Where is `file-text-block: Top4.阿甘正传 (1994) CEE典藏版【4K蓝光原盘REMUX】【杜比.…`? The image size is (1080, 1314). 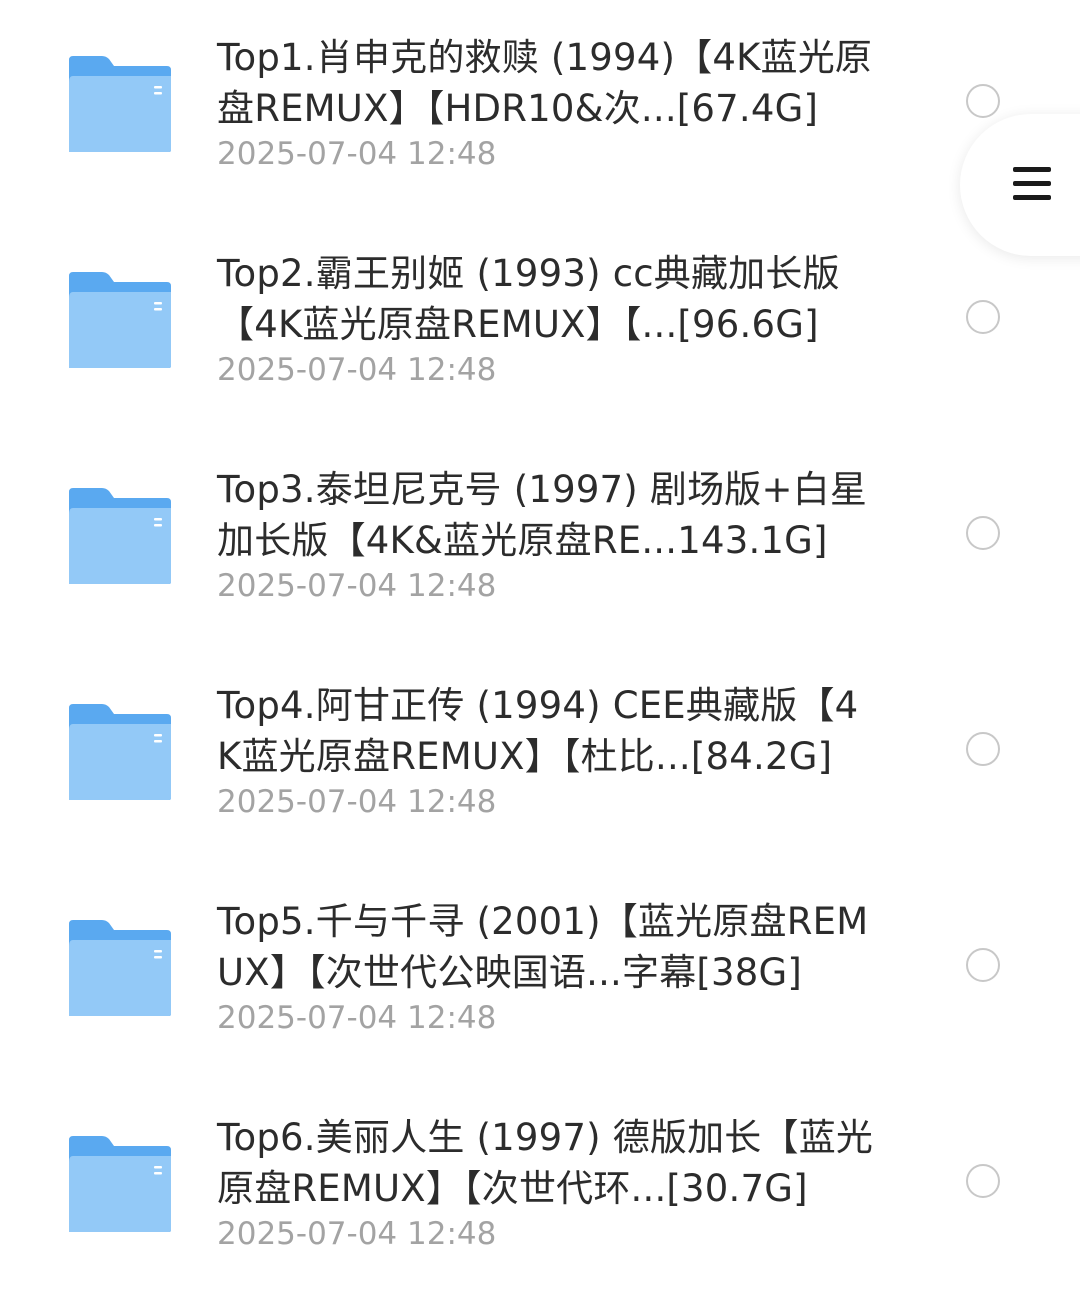
file-text-block: Top4.阿甘正传 (1994) CEE典藏版【4K蓝光原盘REMUX】【杜比.… is located at coordinates (547, 750).